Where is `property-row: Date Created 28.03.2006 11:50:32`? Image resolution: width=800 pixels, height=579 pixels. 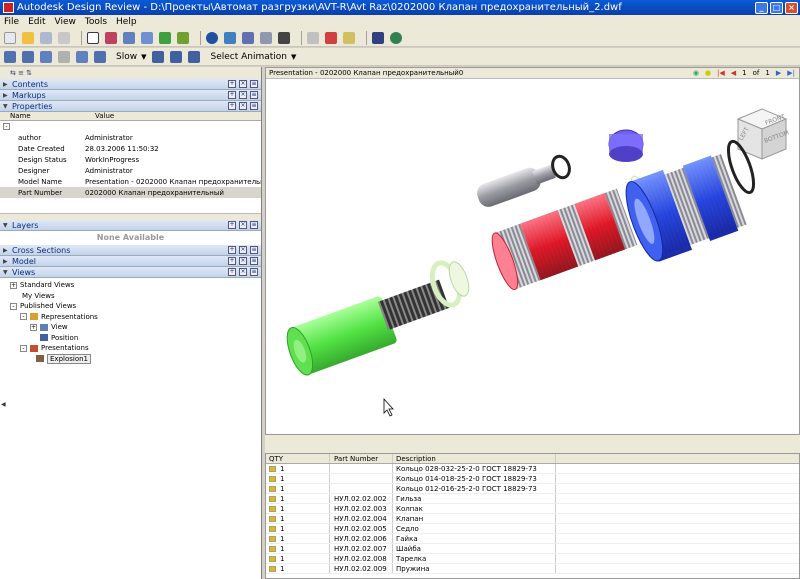
property-row: Date Created 28.03.2006 11:50:32 is located at coordinates (130, 148).